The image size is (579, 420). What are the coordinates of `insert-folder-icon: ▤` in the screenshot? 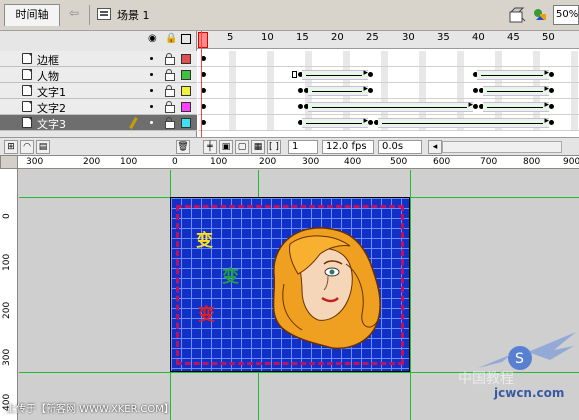 It's located at (43, 147).